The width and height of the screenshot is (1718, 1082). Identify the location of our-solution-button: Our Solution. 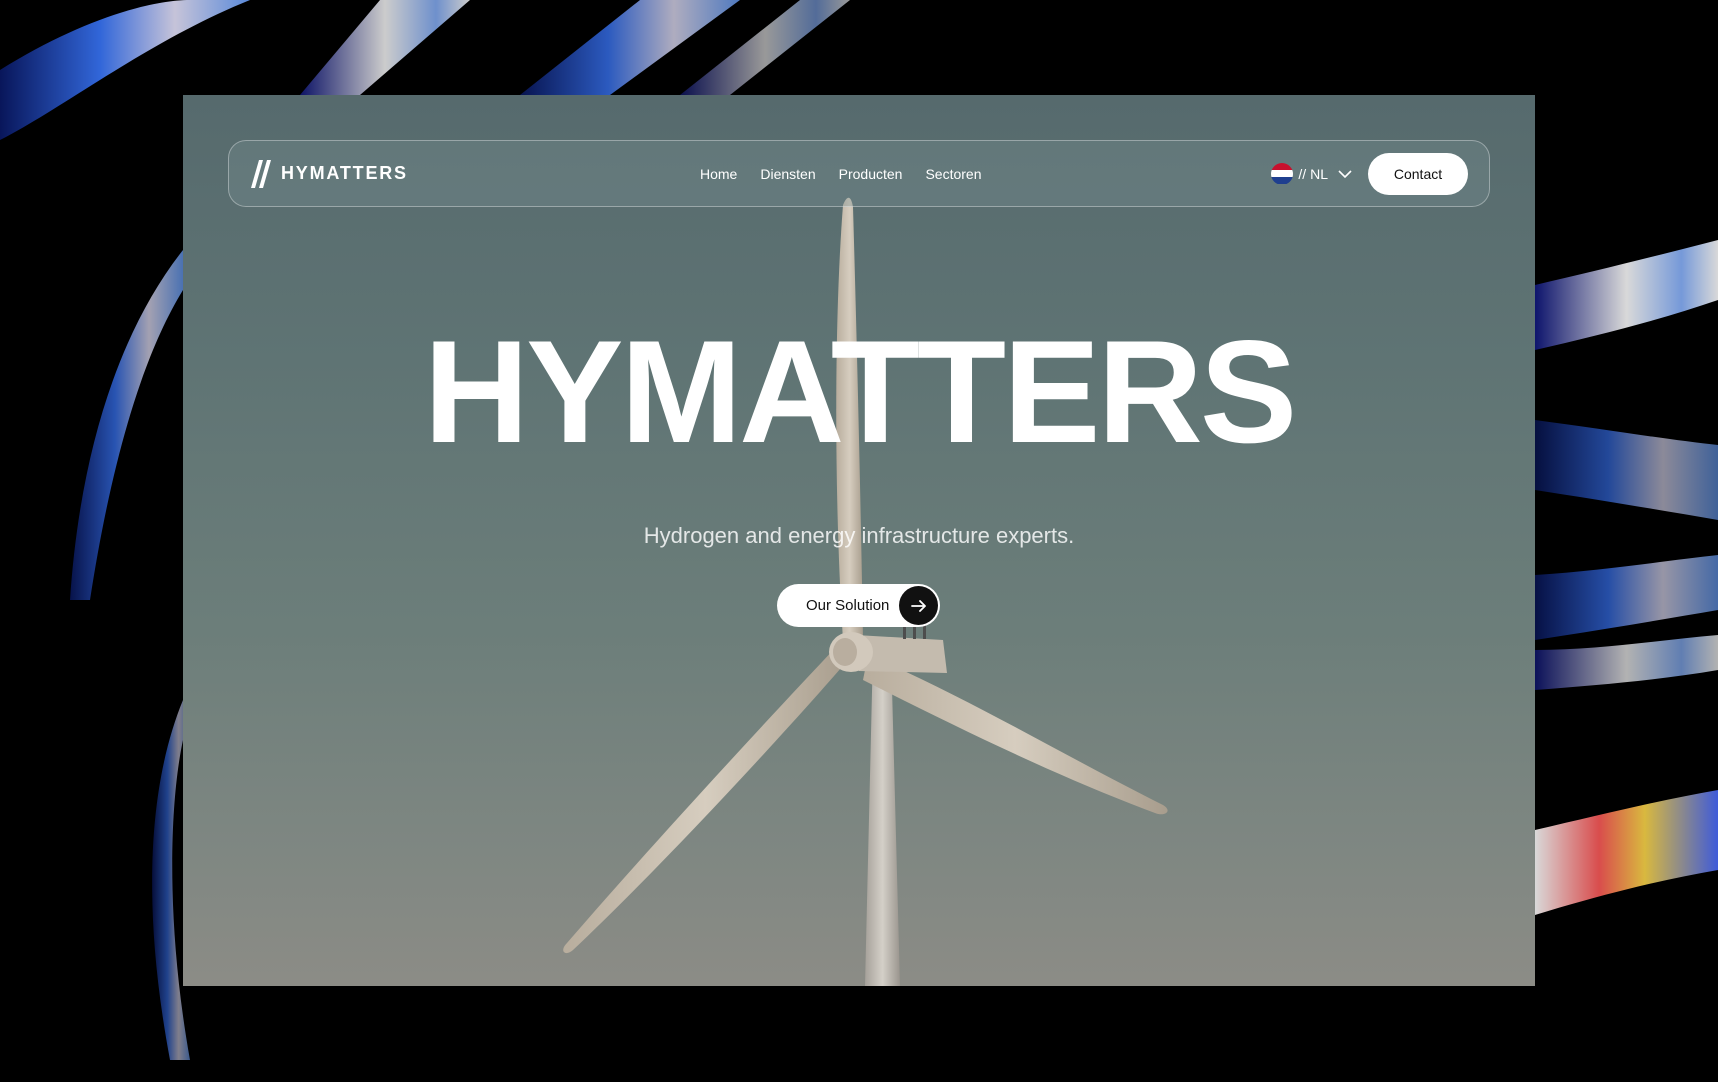
(858, 605).